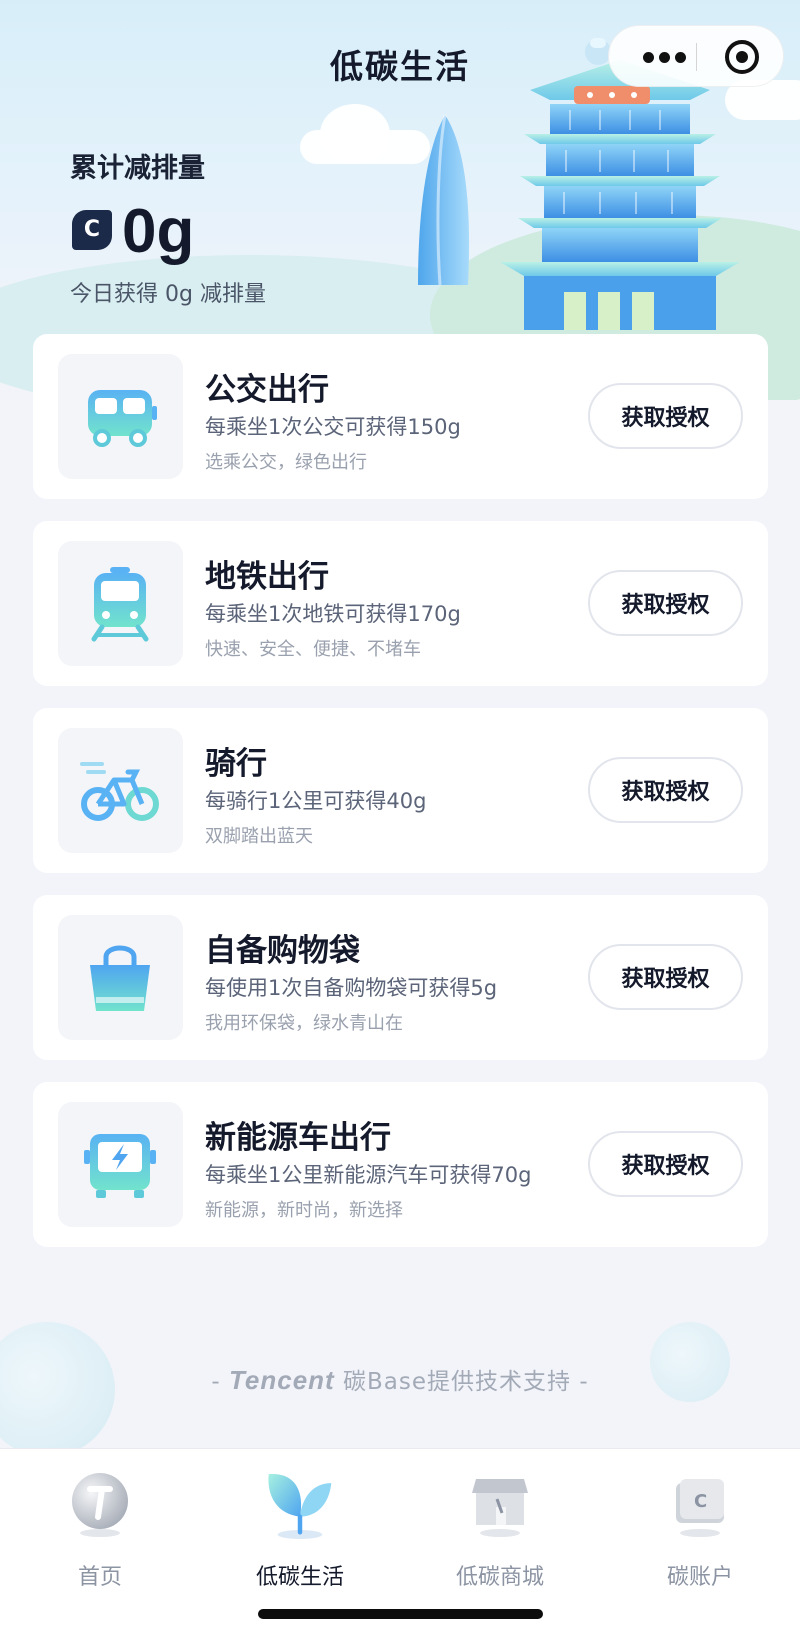  What do you see at coordinates (298, 1138) in the screenshot?
I see `card-title: 新能源车出行` at bounding box center [298, 1138].